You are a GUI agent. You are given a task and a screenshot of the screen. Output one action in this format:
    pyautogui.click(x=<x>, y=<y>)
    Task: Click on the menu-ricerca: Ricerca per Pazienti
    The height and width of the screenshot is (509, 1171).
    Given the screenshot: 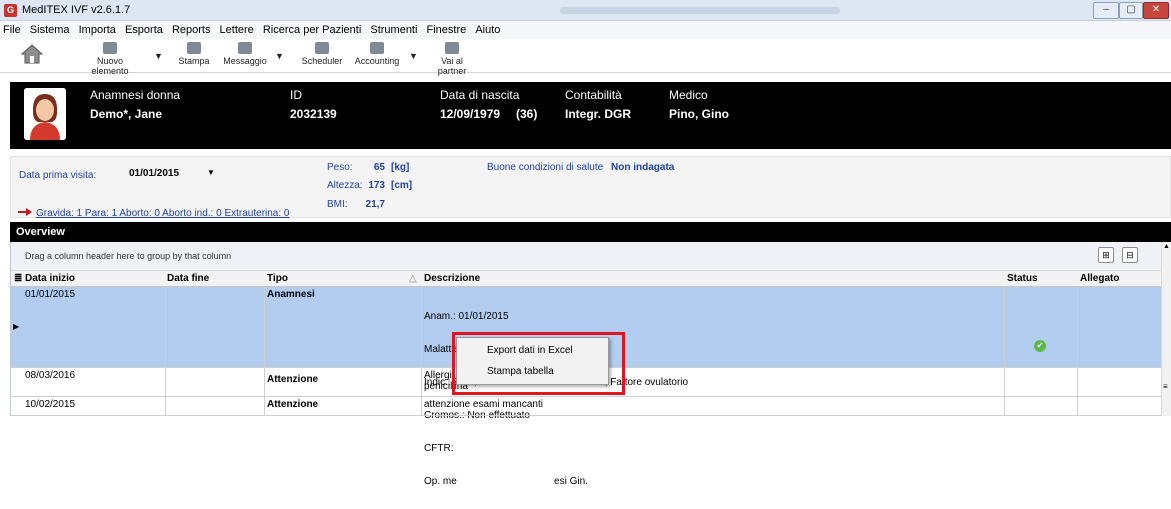 What is the action you would take?
    pyautogui.click(x=312, y=28)
    